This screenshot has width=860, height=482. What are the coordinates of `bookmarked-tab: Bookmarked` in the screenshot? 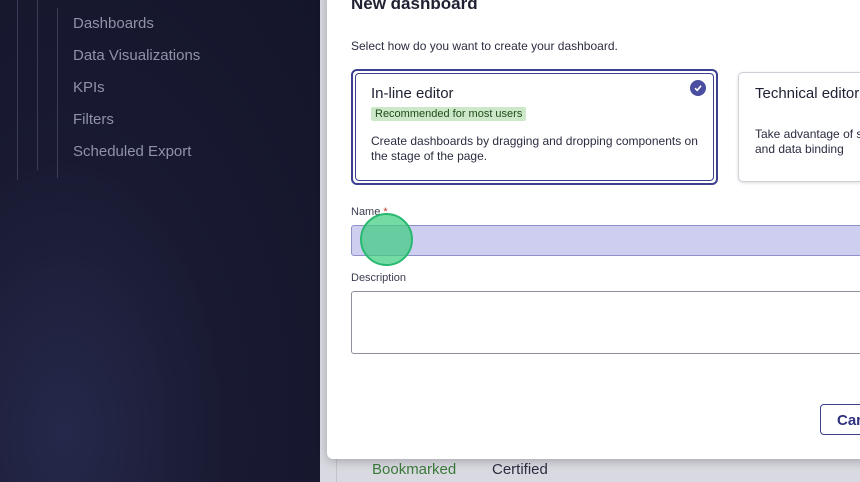 It's located at (414, 469).